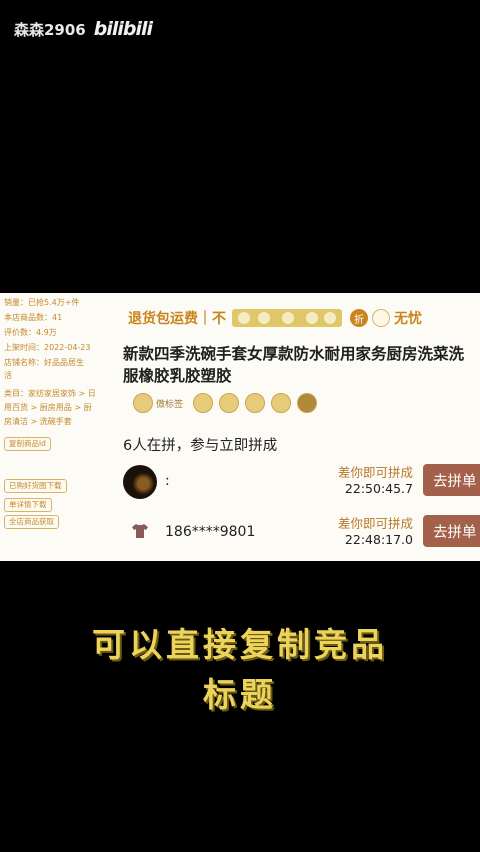  Describe the element at coordinates (27, 444) in the screenshot. I see `copy-id-button: 复制商品id` at that location.